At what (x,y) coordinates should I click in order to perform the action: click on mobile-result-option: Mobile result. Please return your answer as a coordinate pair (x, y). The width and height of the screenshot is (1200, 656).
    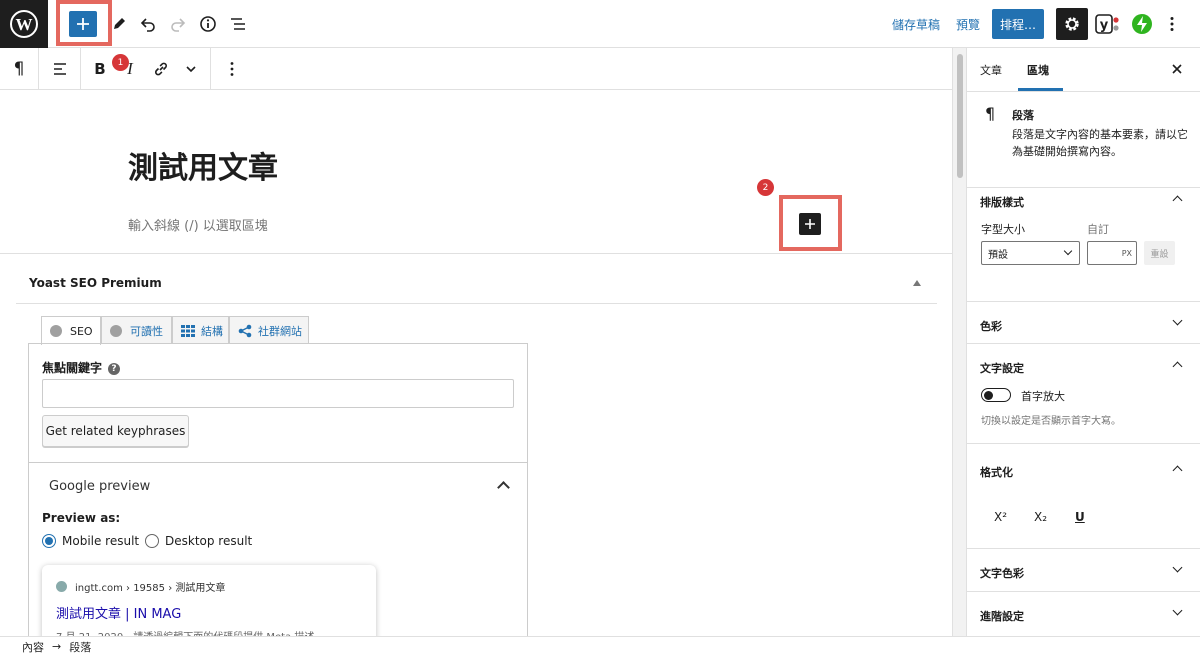
    Looking at the image, I should click on (90, 541).